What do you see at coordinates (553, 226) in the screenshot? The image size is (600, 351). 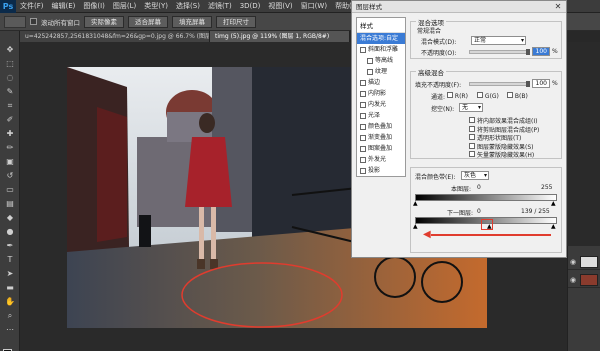 I see `under-layer-right-thumb: ▲` at bounding box center [553, 226].